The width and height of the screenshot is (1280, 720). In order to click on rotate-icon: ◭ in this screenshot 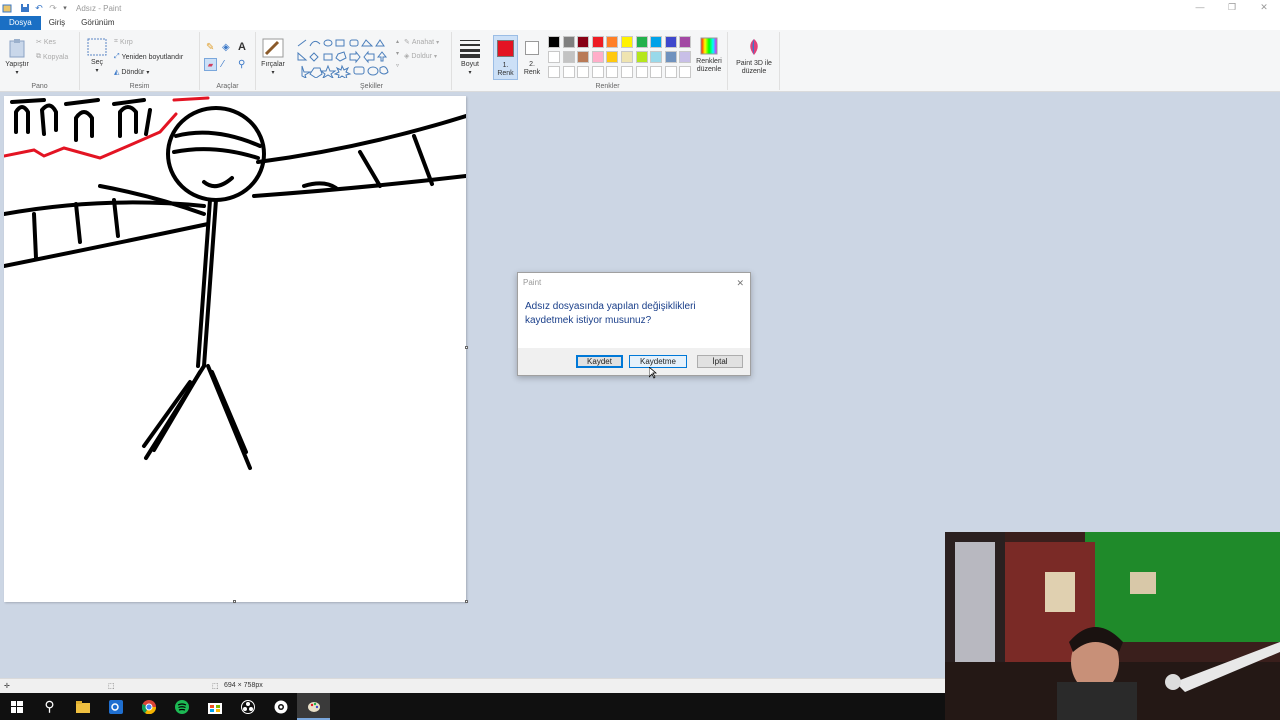, I will do `click(117, 72)`.